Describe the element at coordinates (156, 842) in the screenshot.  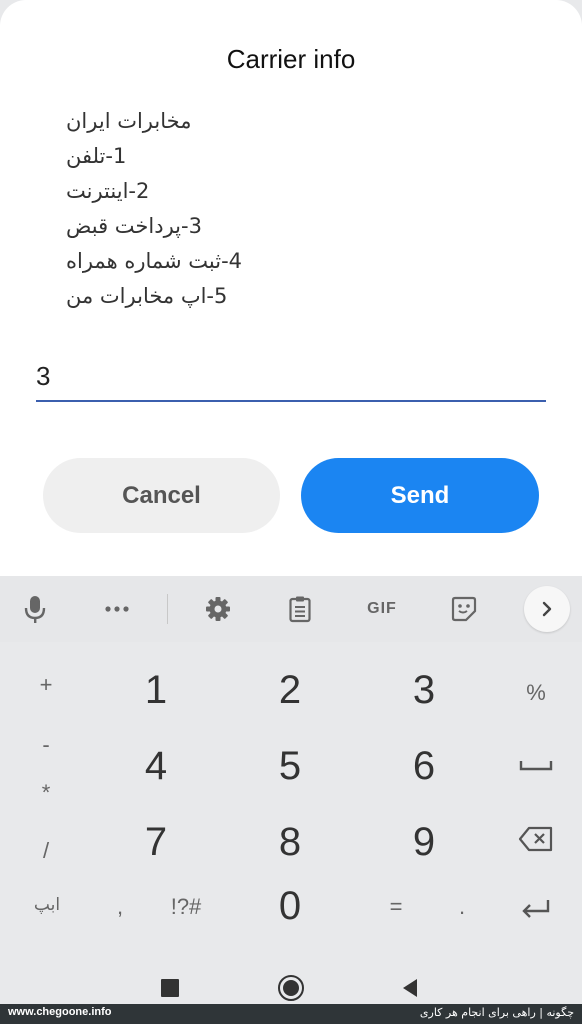
I see `key-7: 7` at that location.